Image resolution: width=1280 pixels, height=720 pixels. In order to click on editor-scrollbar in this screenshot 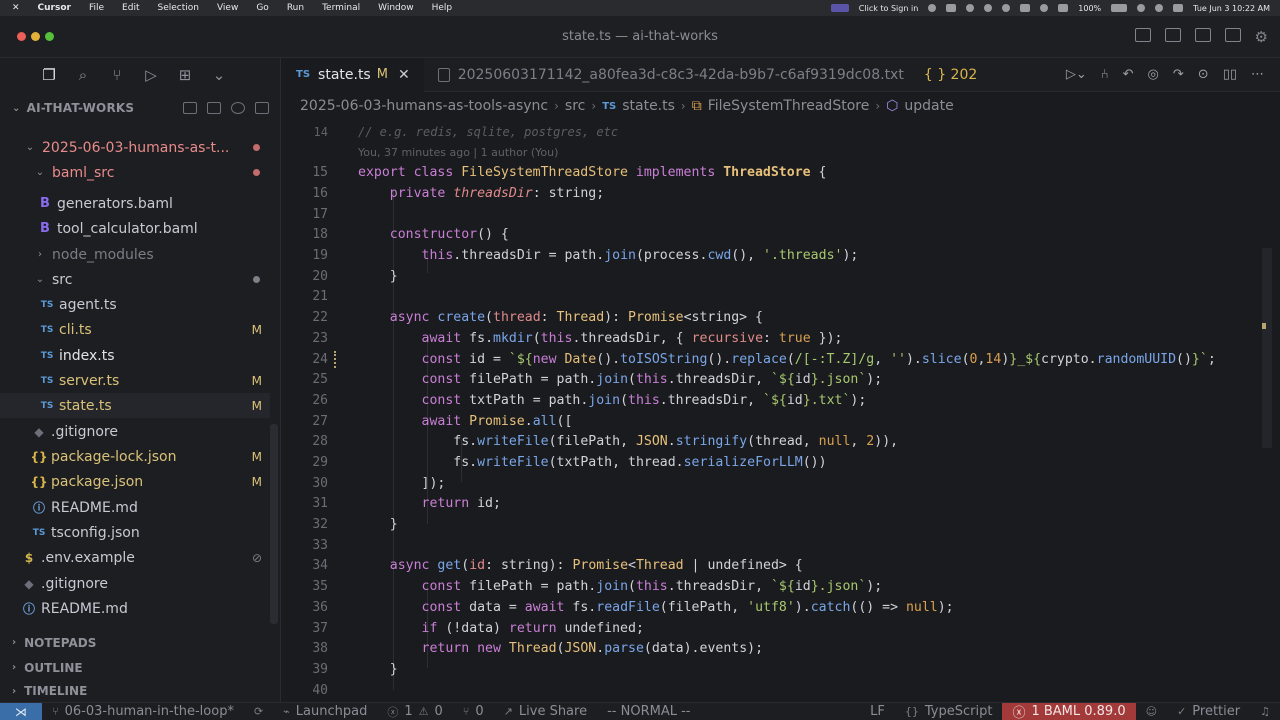, I will do `click(1267, 348)`.